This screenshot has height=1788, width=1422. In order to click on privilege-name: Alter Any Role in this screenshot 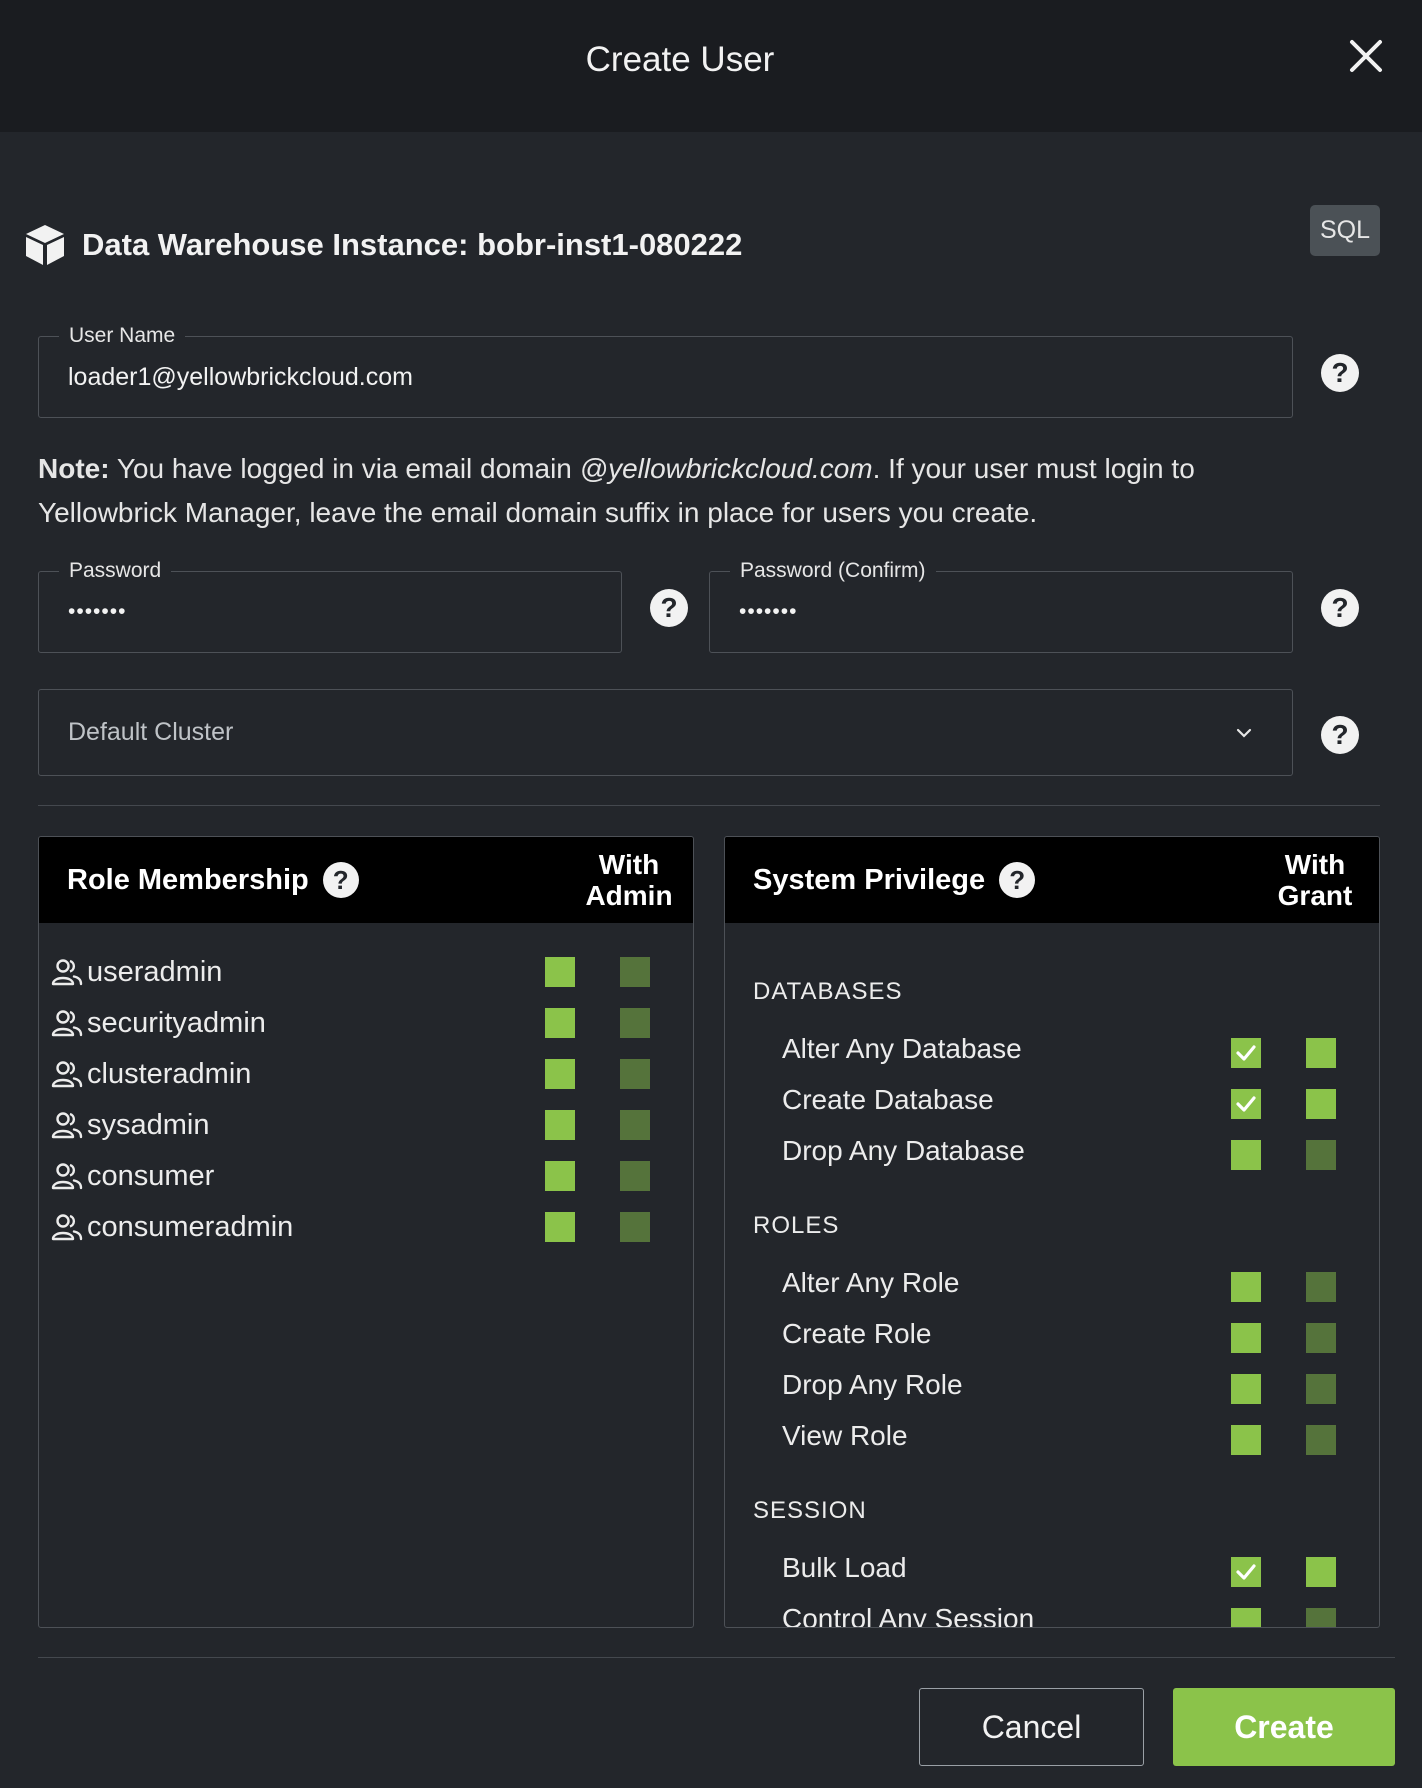, I will do `click(871, 1282)`.